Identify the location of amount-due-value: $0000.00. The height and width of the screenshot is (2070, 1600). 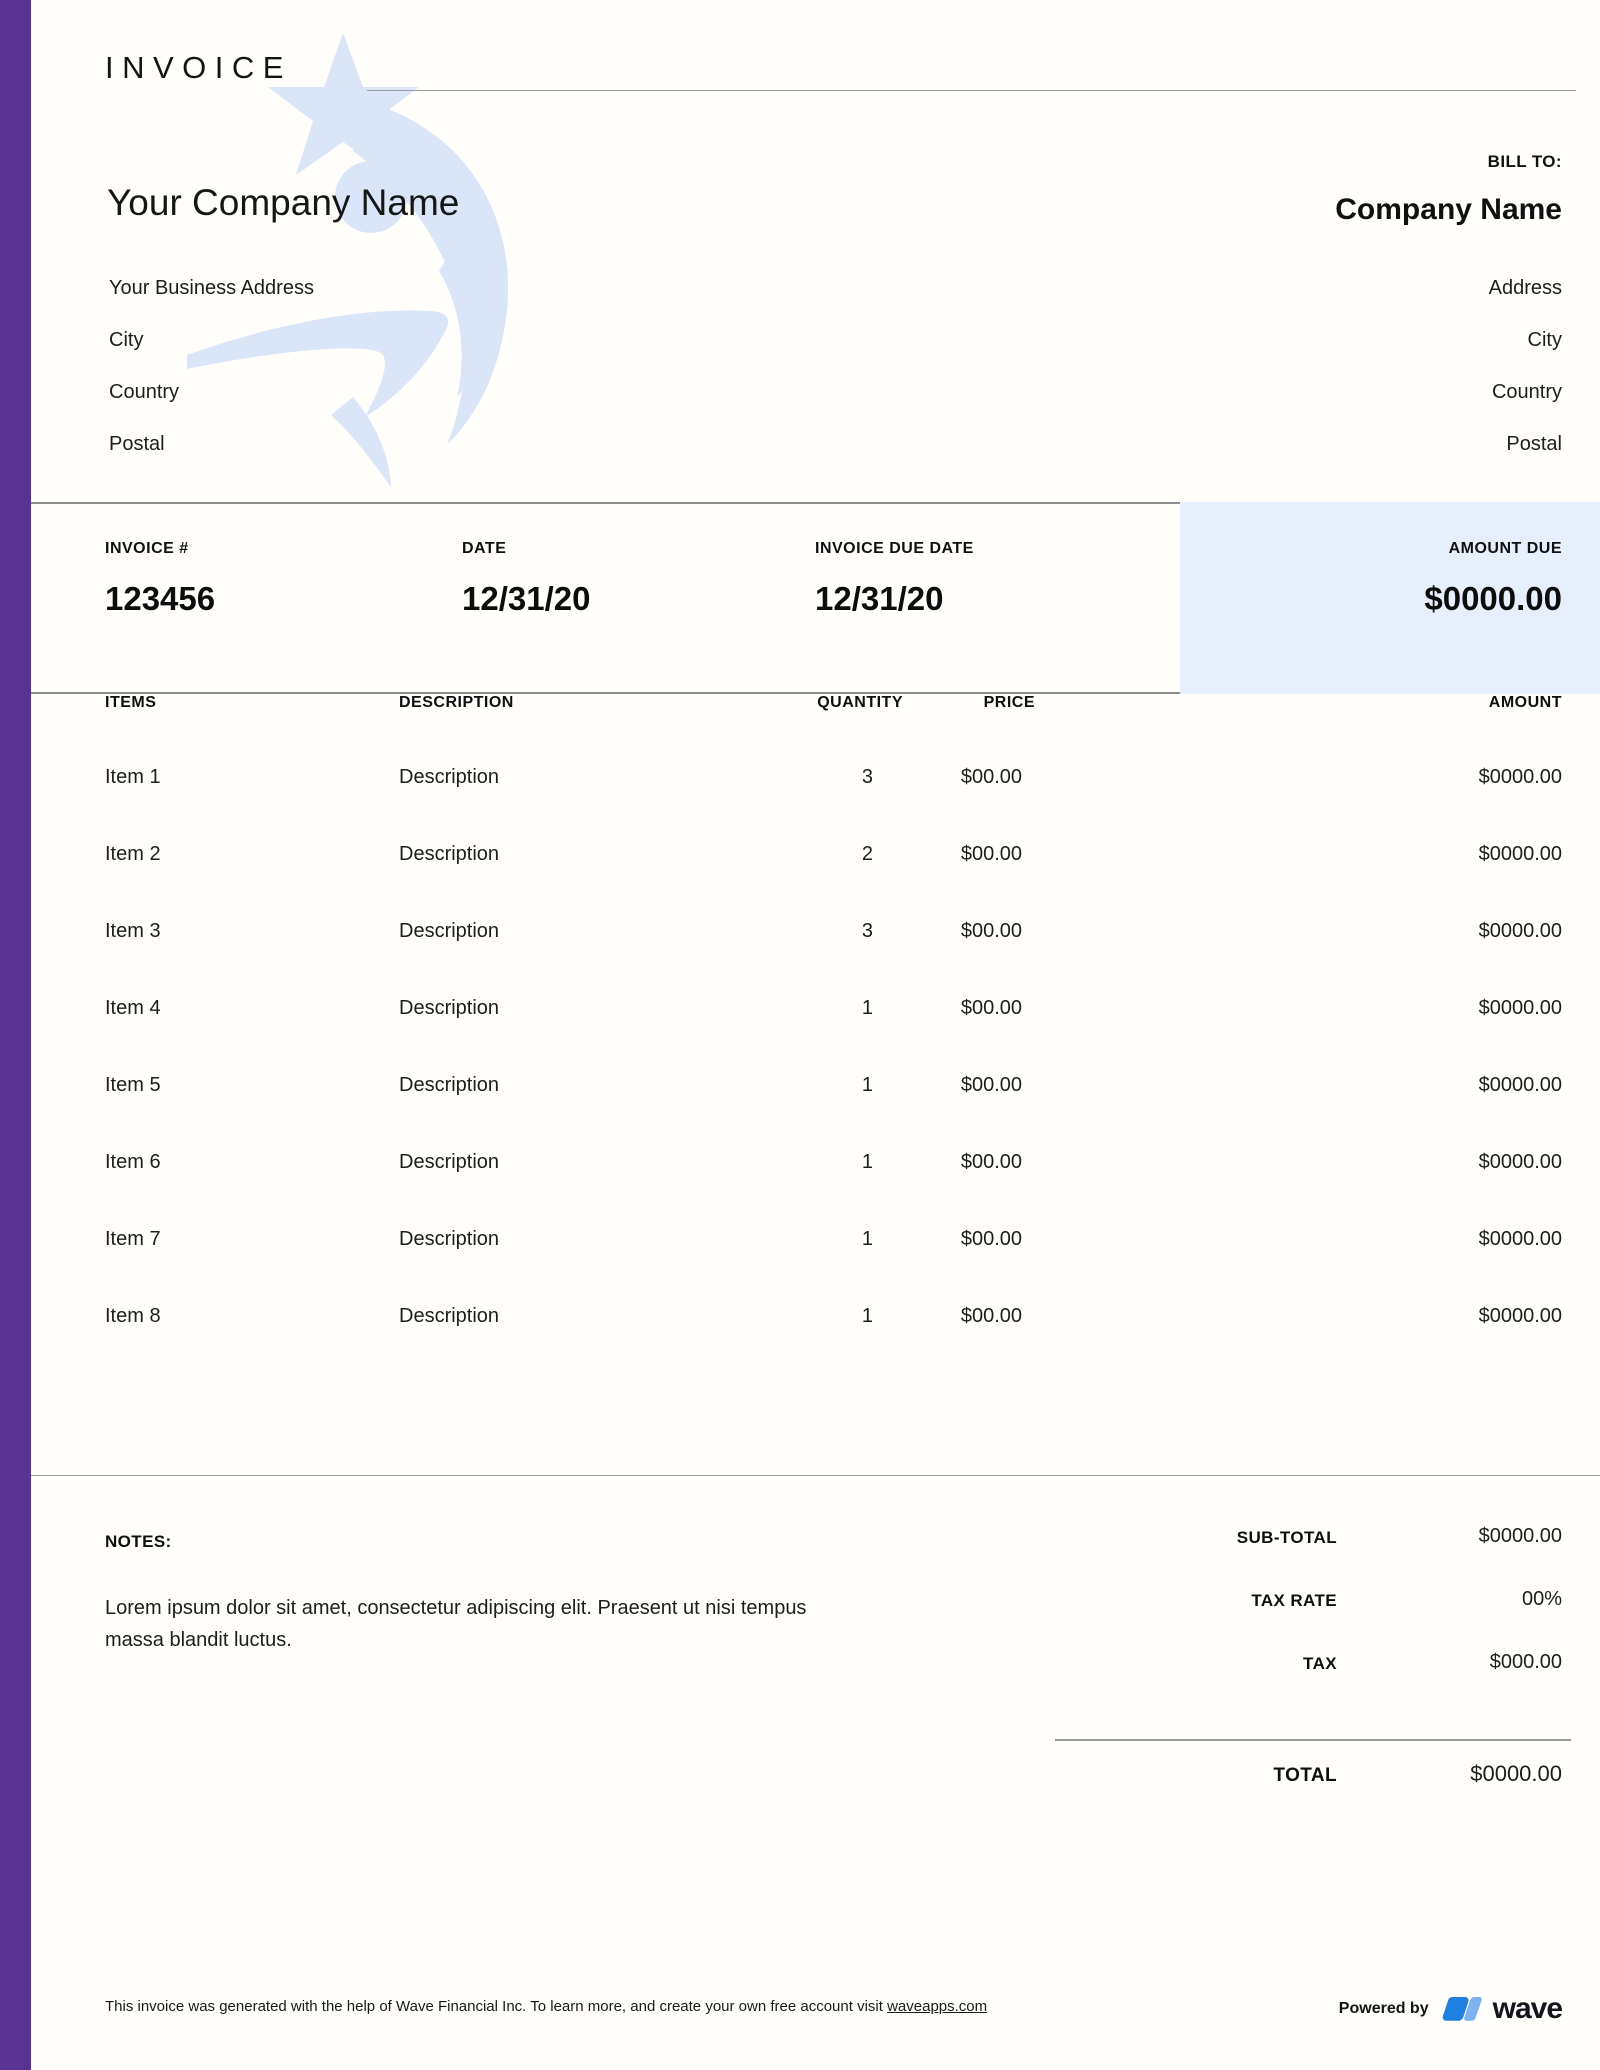
(1493, 598).